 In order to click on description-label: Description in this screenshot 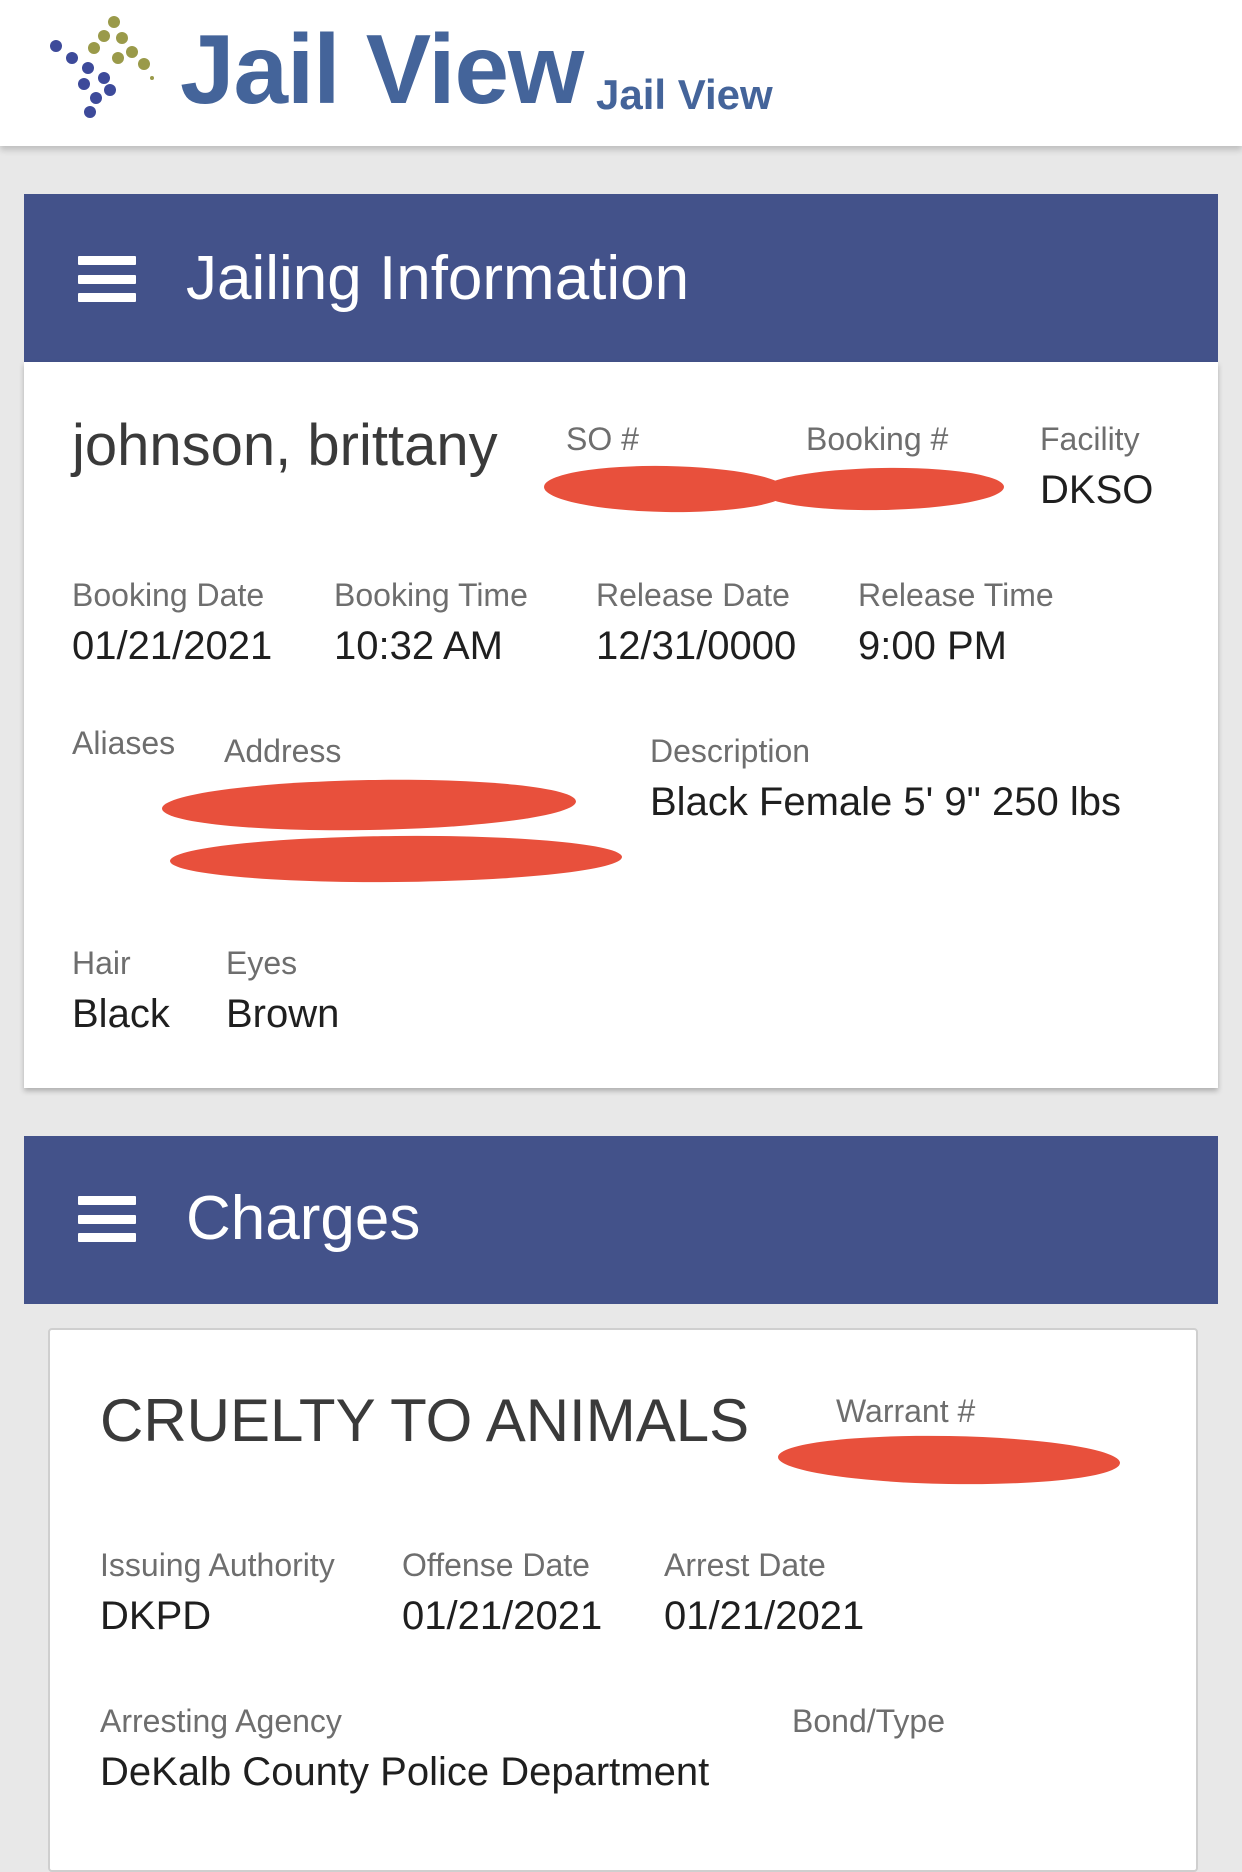, I will do `click(730, 751)`.